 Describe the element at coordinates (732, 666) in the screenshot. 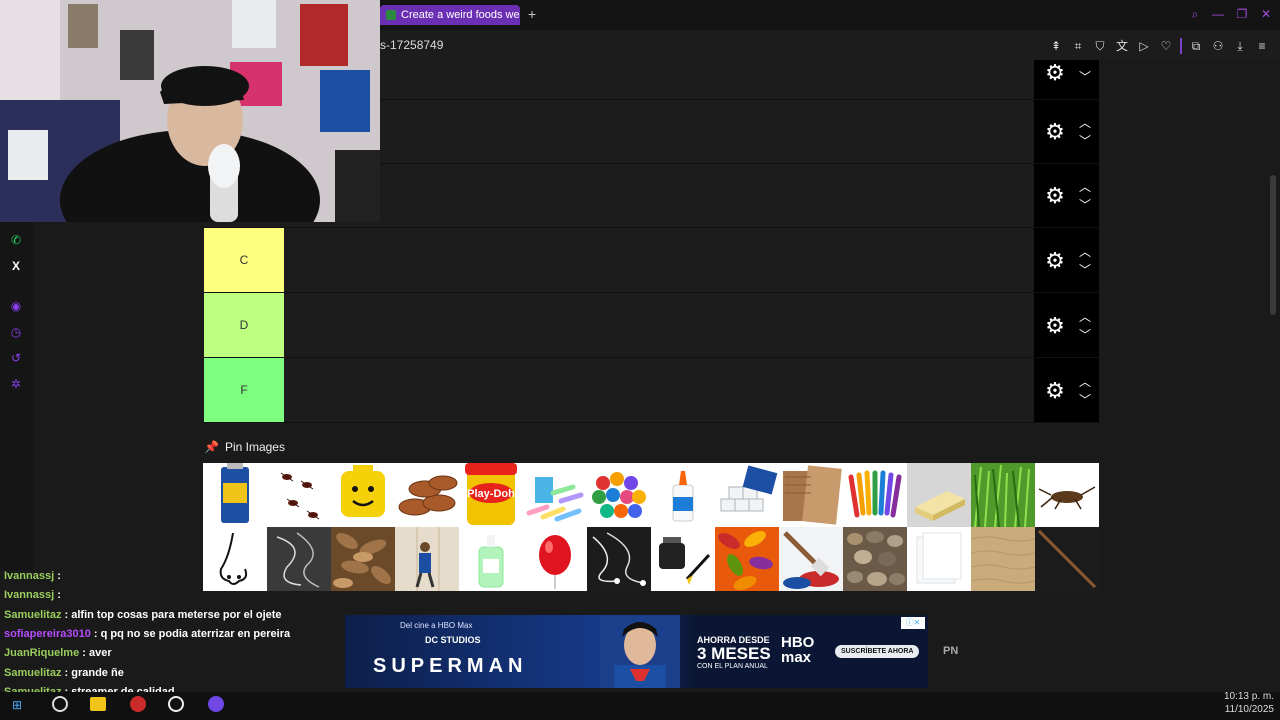

I see `ad-offer-line3: CON EL PLAN ANUAL` at that location.